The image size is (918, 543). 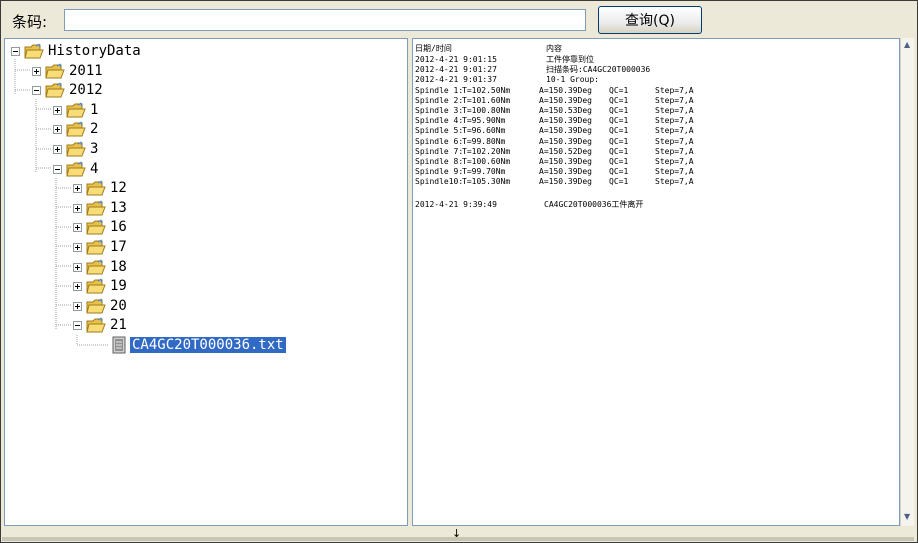 What do you see at coordinates (76, 110) in the screenshot?
I see `tree-month-1: 1` at bounding box center [76, 110].